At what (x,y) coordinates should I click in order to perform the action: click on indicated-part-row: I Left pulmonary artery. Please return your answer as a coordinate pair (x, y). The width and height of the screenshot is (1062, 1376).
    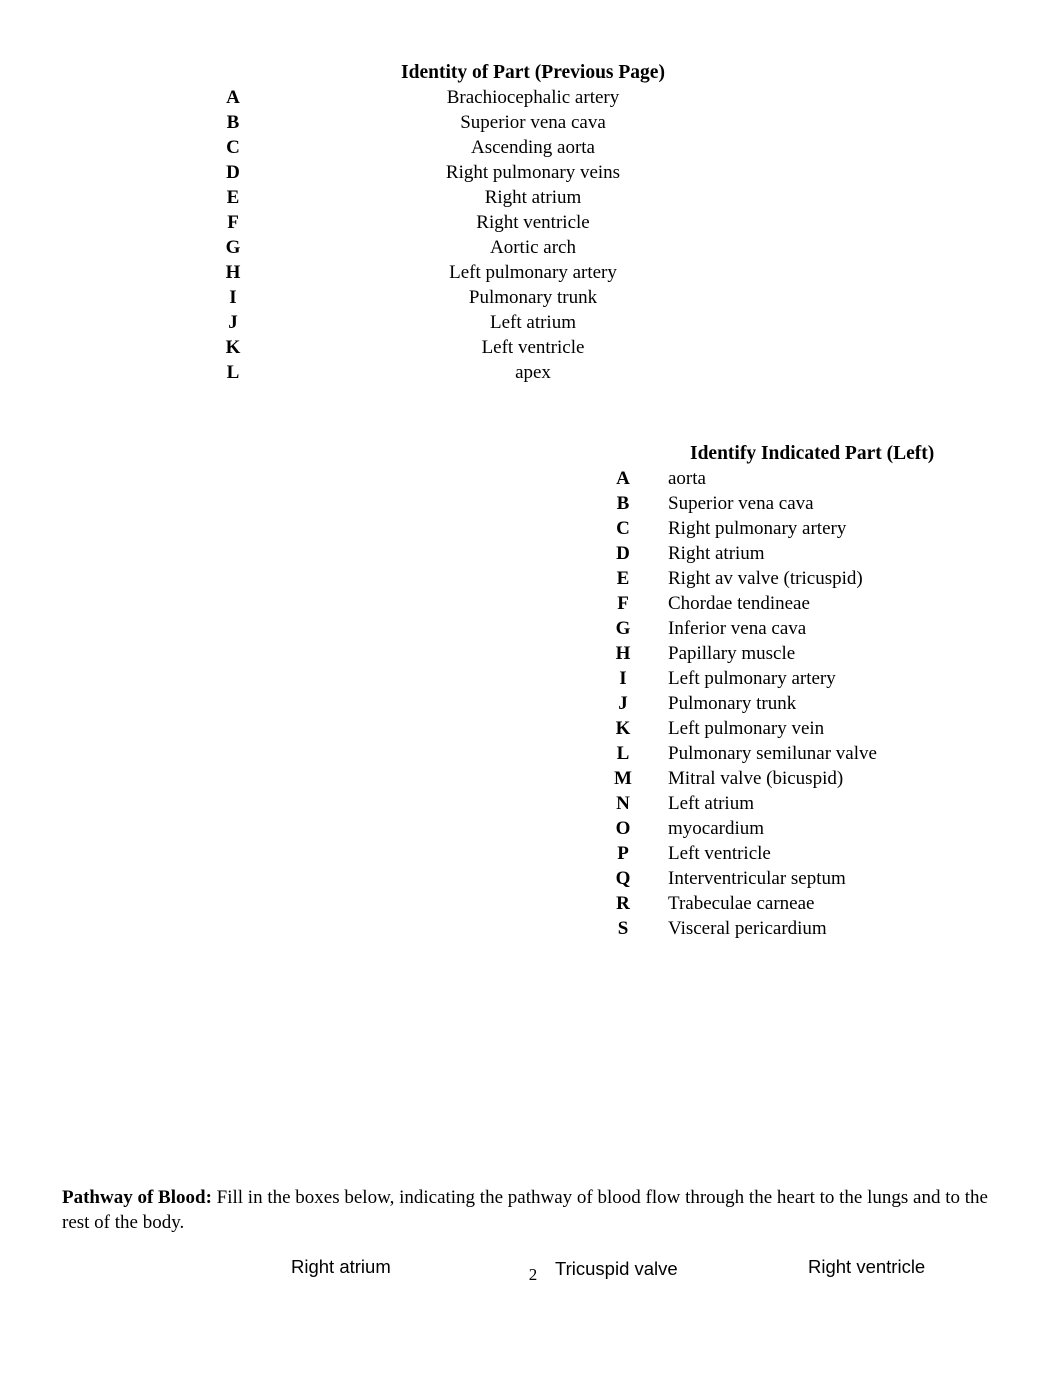
    Looking at the image, I should click on (531, 678).